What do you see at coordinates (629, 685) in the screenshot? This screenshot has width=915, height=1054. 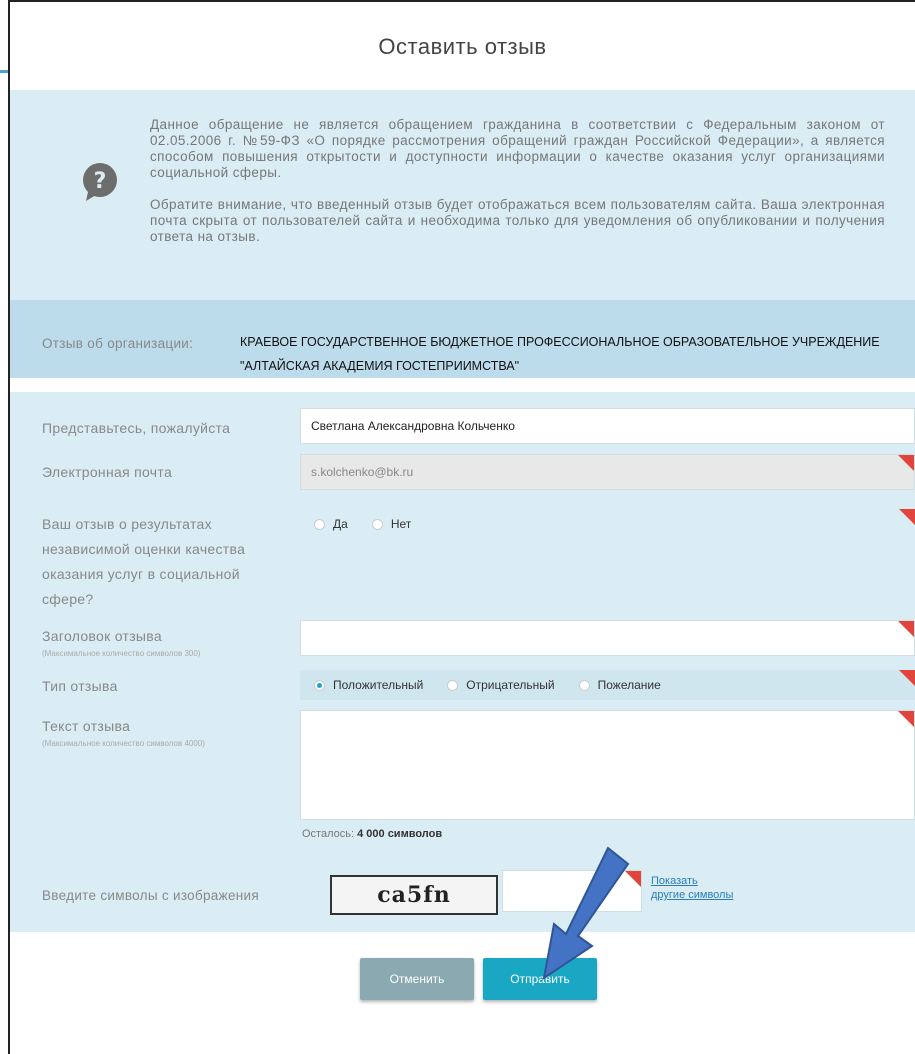 I see `radio-wish-label: Пожелание` at bounding box center [629, 685].